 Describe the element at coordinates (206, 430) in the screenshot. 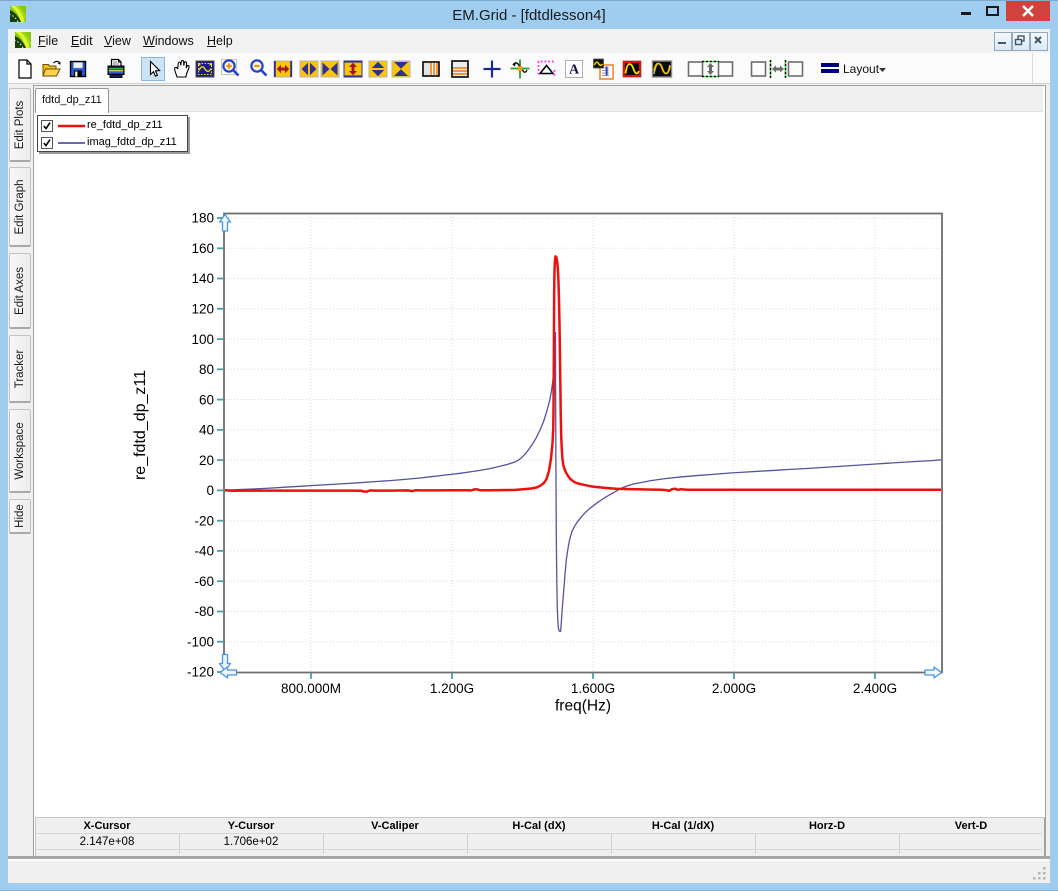

I see `svg-text: 40` at that location.